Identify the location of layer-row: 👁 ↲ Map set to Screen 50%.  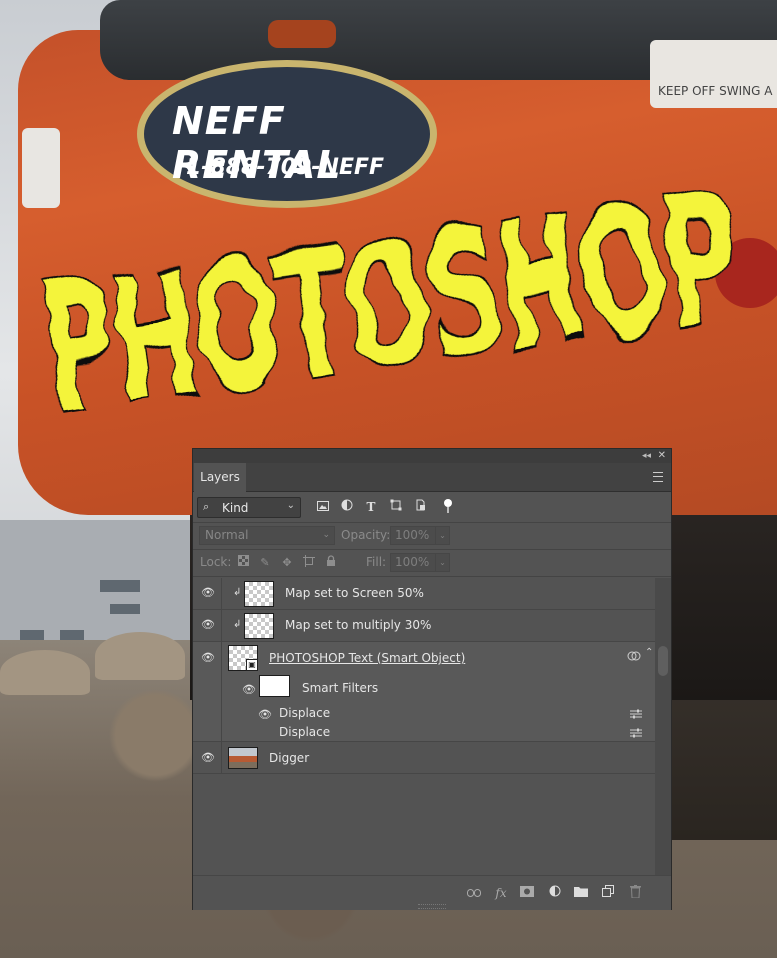
(424, 594).